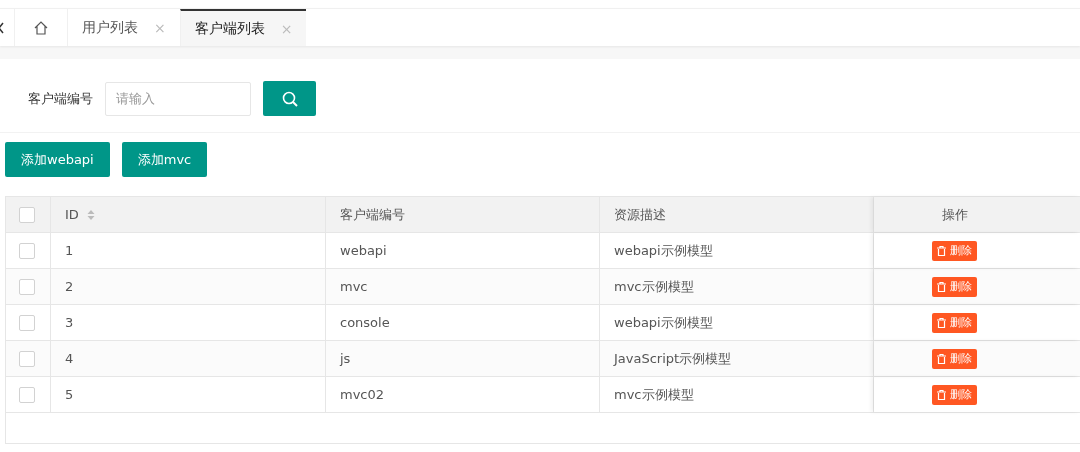 The height and width of the screenshot is (452, 1080). What do you see at coordinates (2, 27) in the screenshot?
I see `chevron-left-icon` at bounding box center [2, 27].